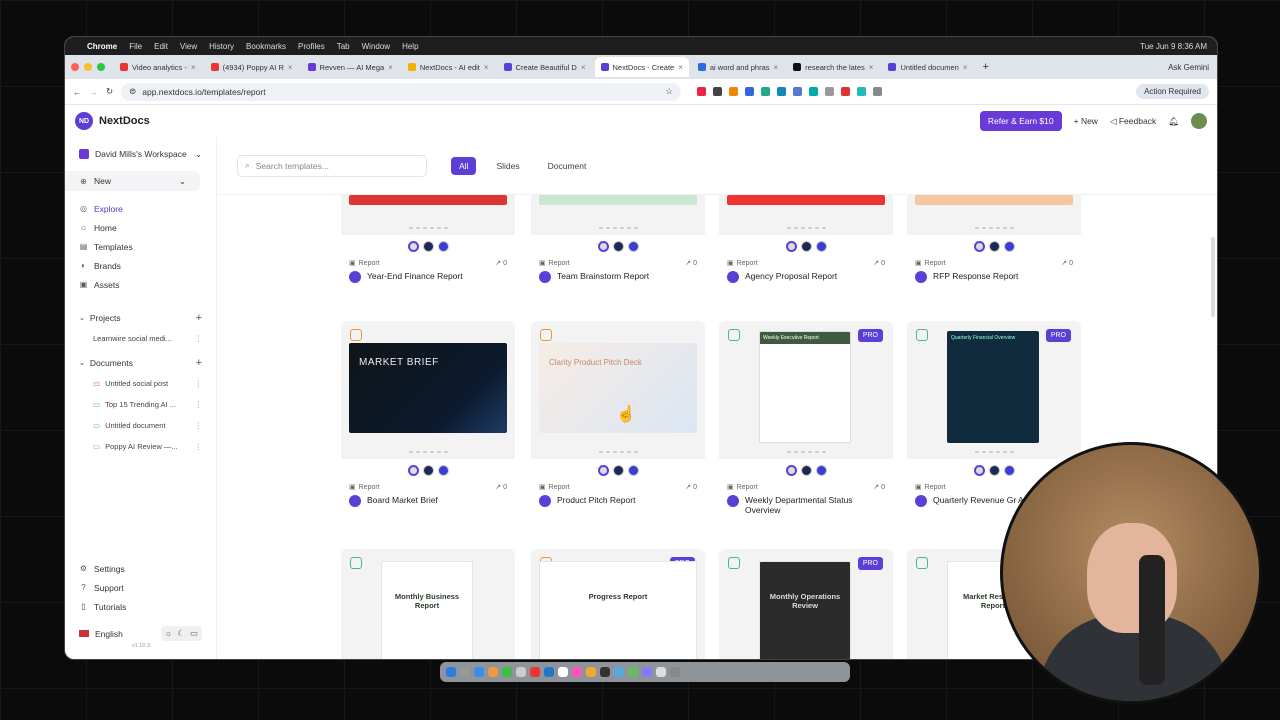 The width and height of the screenshot is (1280, 720). I want to click on document-item: ▭ Poppy AI Review —... ⋮, so click(140, 446).